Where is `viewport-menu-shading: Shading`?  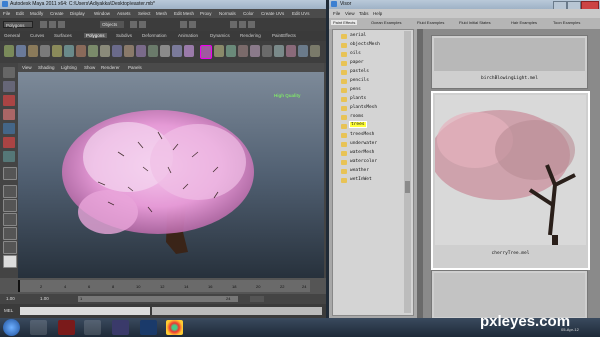 viewport-menu-shading: Shading is located at coordinates (46, 67).